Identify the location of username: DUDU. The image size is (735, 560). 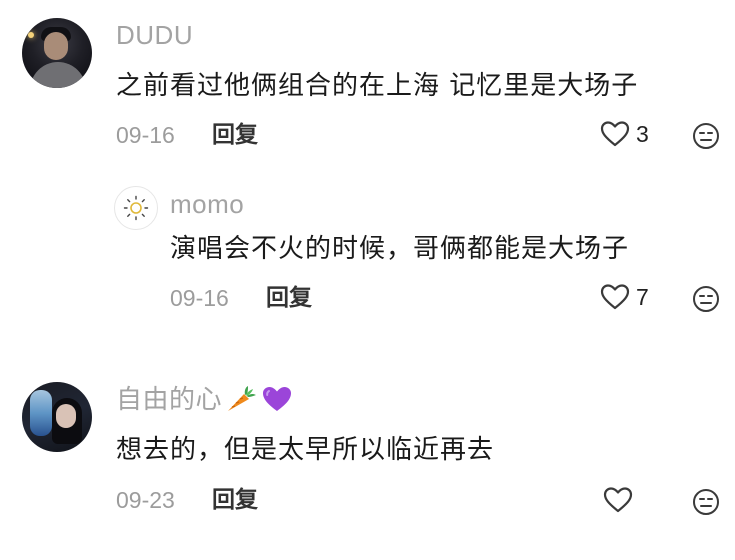
(154, 35).